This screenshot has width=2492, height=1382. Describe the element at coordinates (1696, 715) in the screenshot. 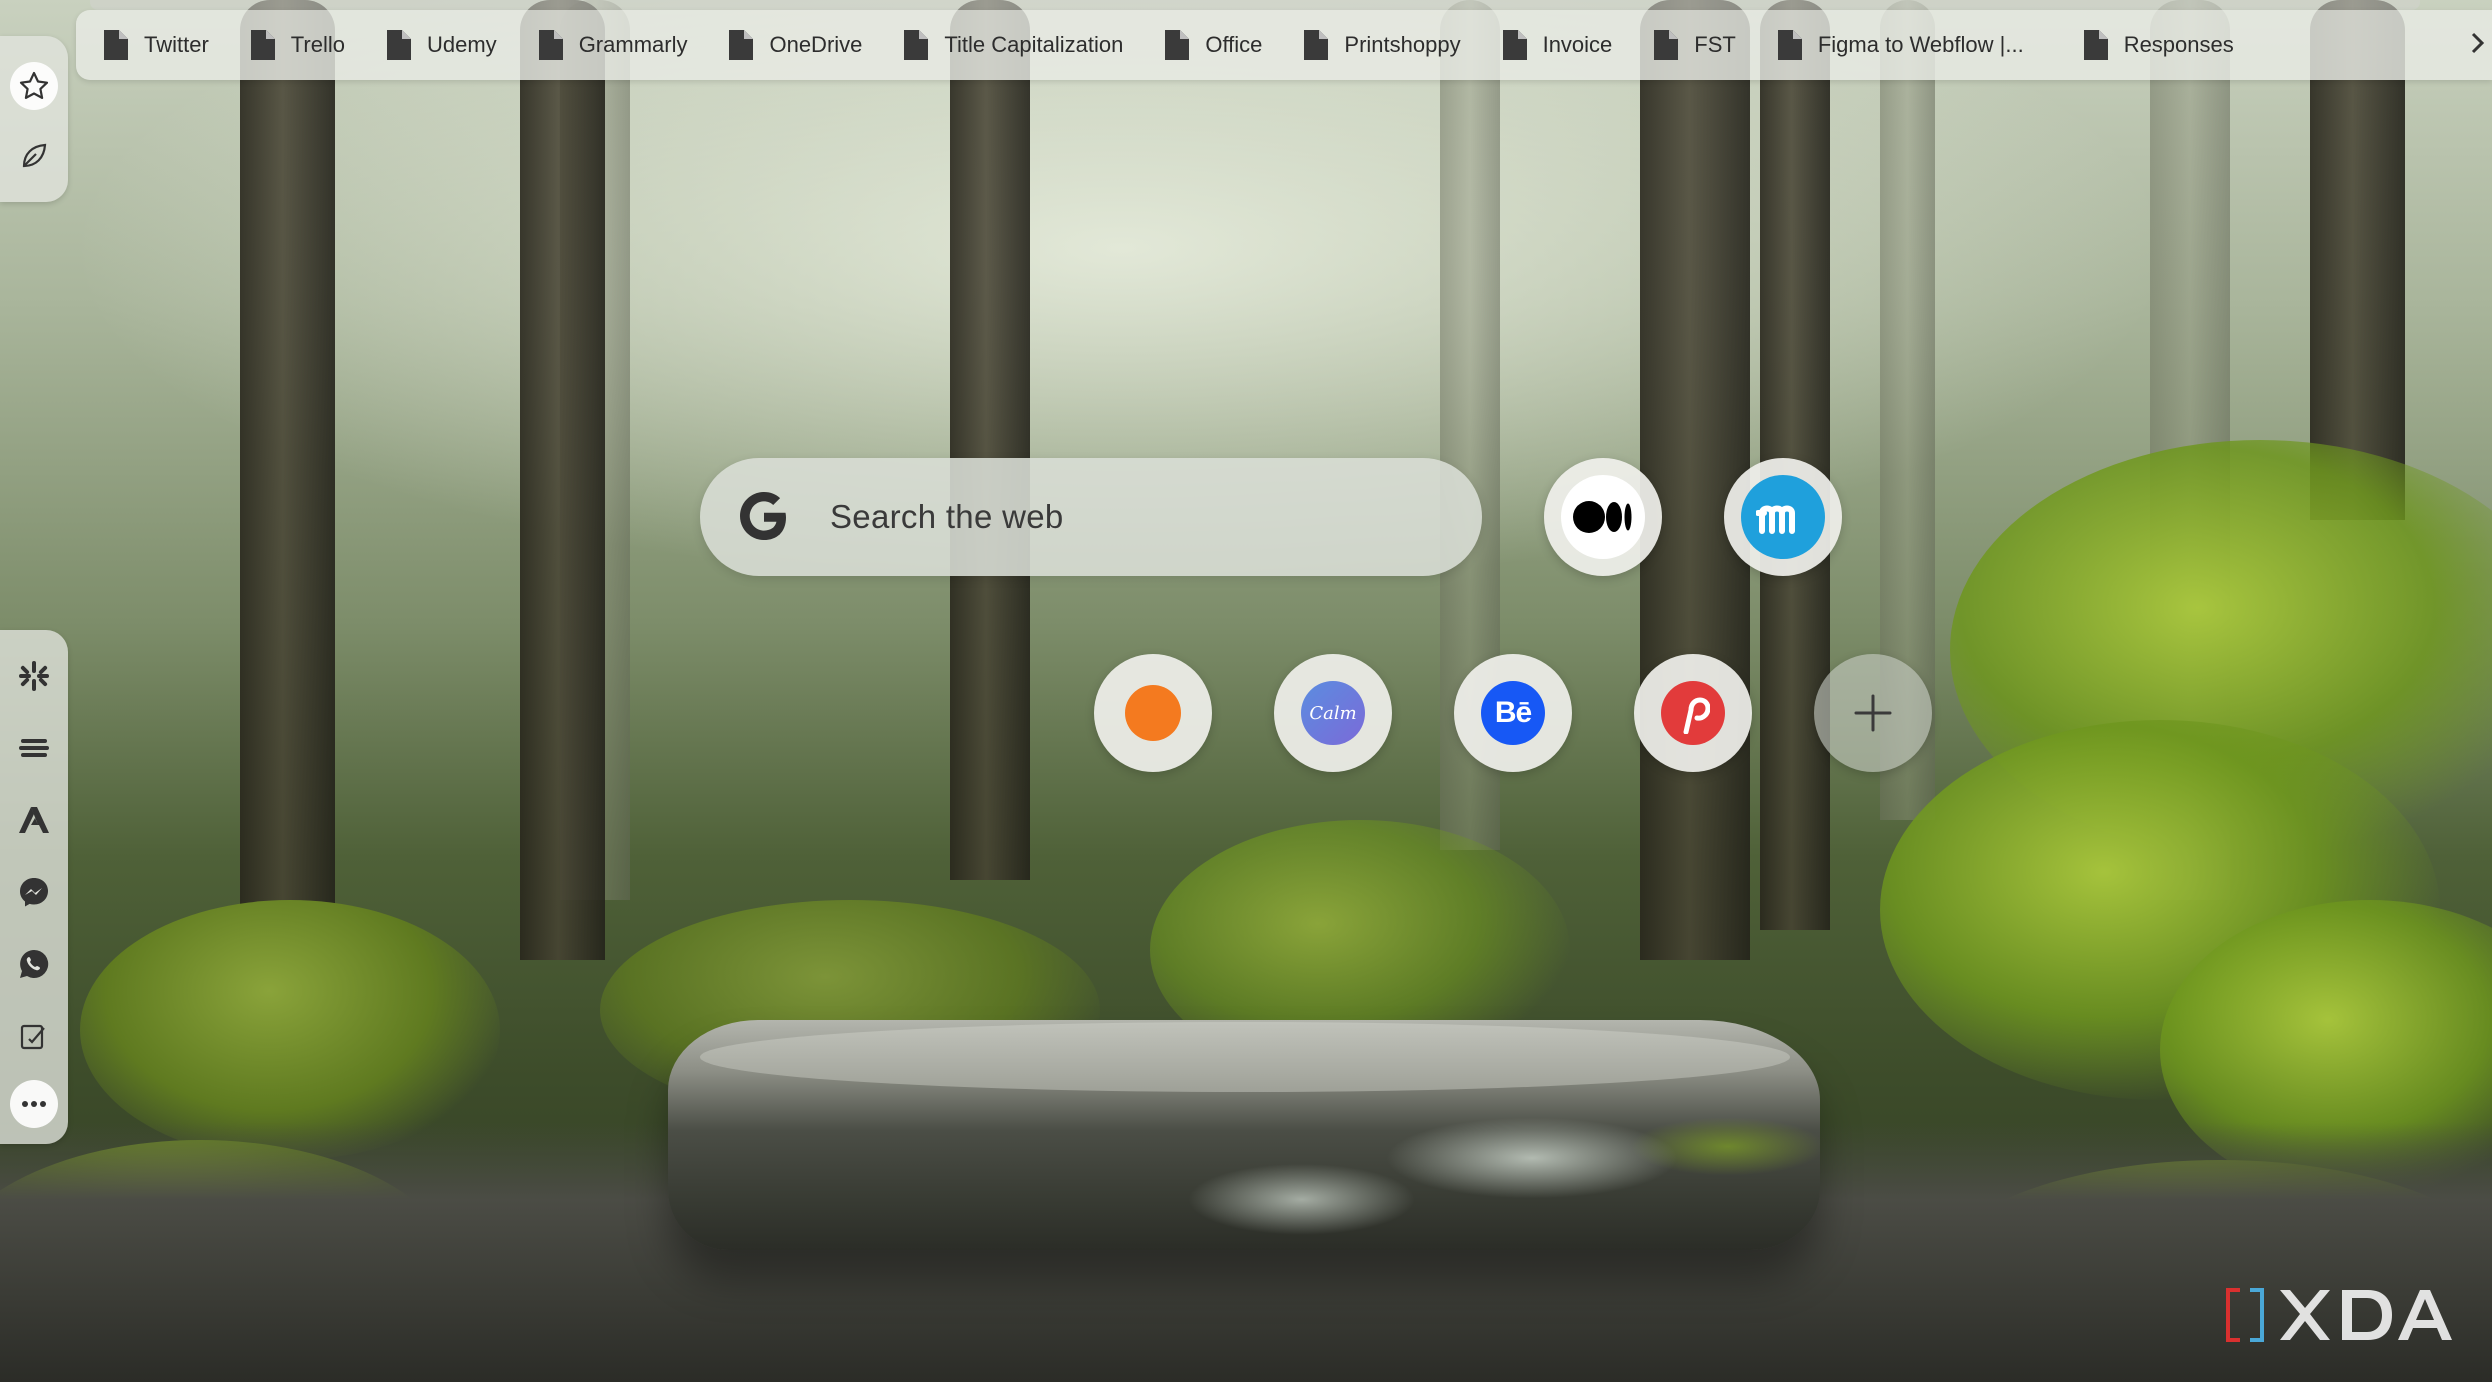

I see `pinterest-p-icon` at that location.